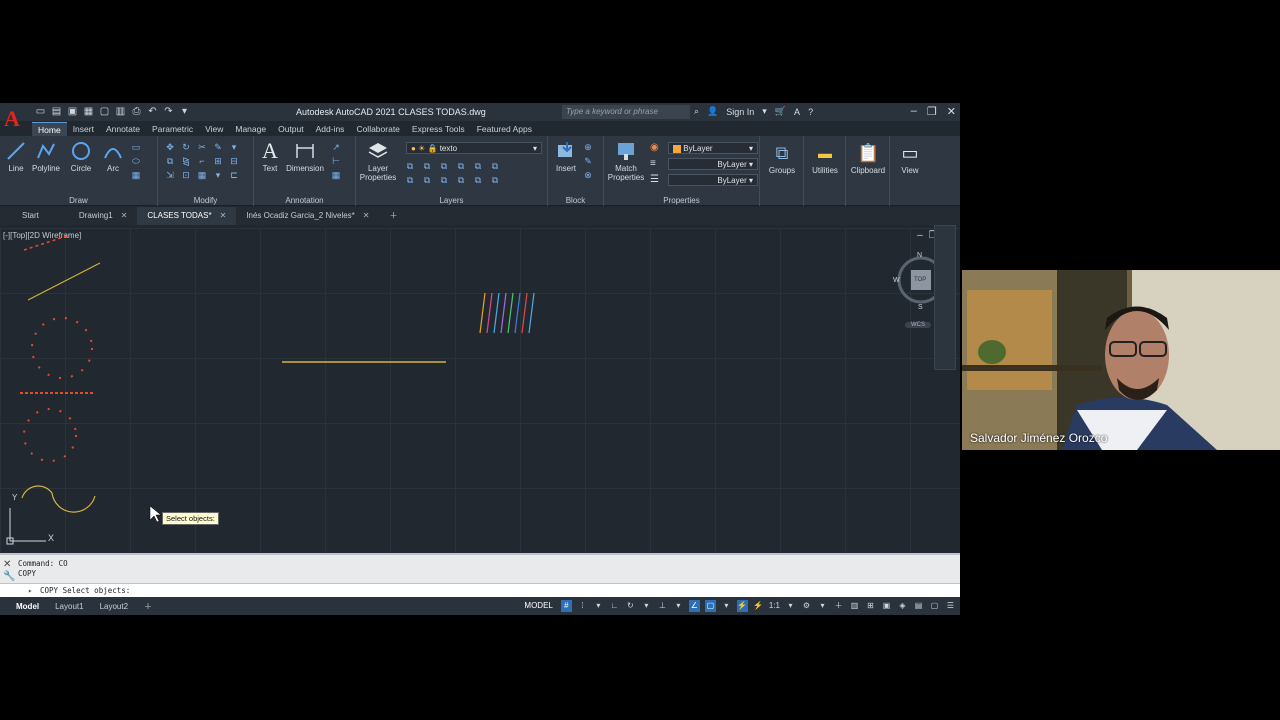  What do you see at coordinates (495, 166) in the screenshot?
I see `layer-tool-6-icon: ⧉` at bounding box center [495, 166].